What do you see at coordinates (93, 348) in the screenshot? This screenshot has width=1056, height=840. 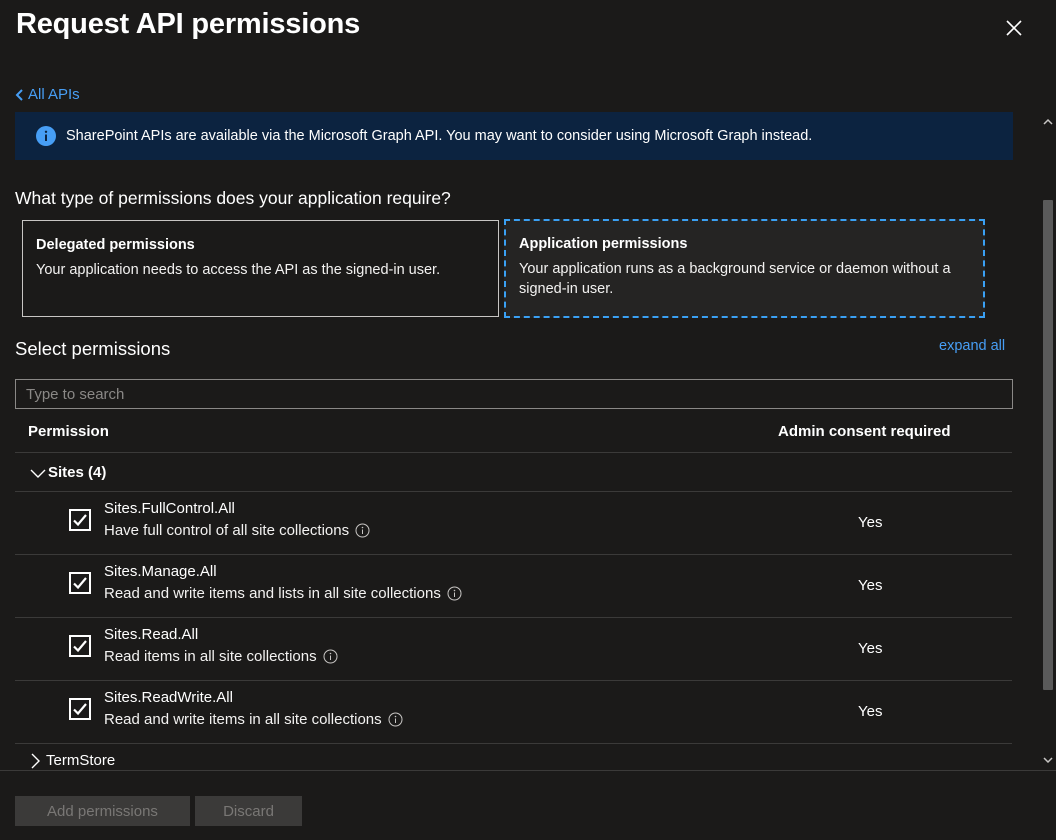 I see `select-permissions-label: Select permissions` at bounding box center [93, 348].